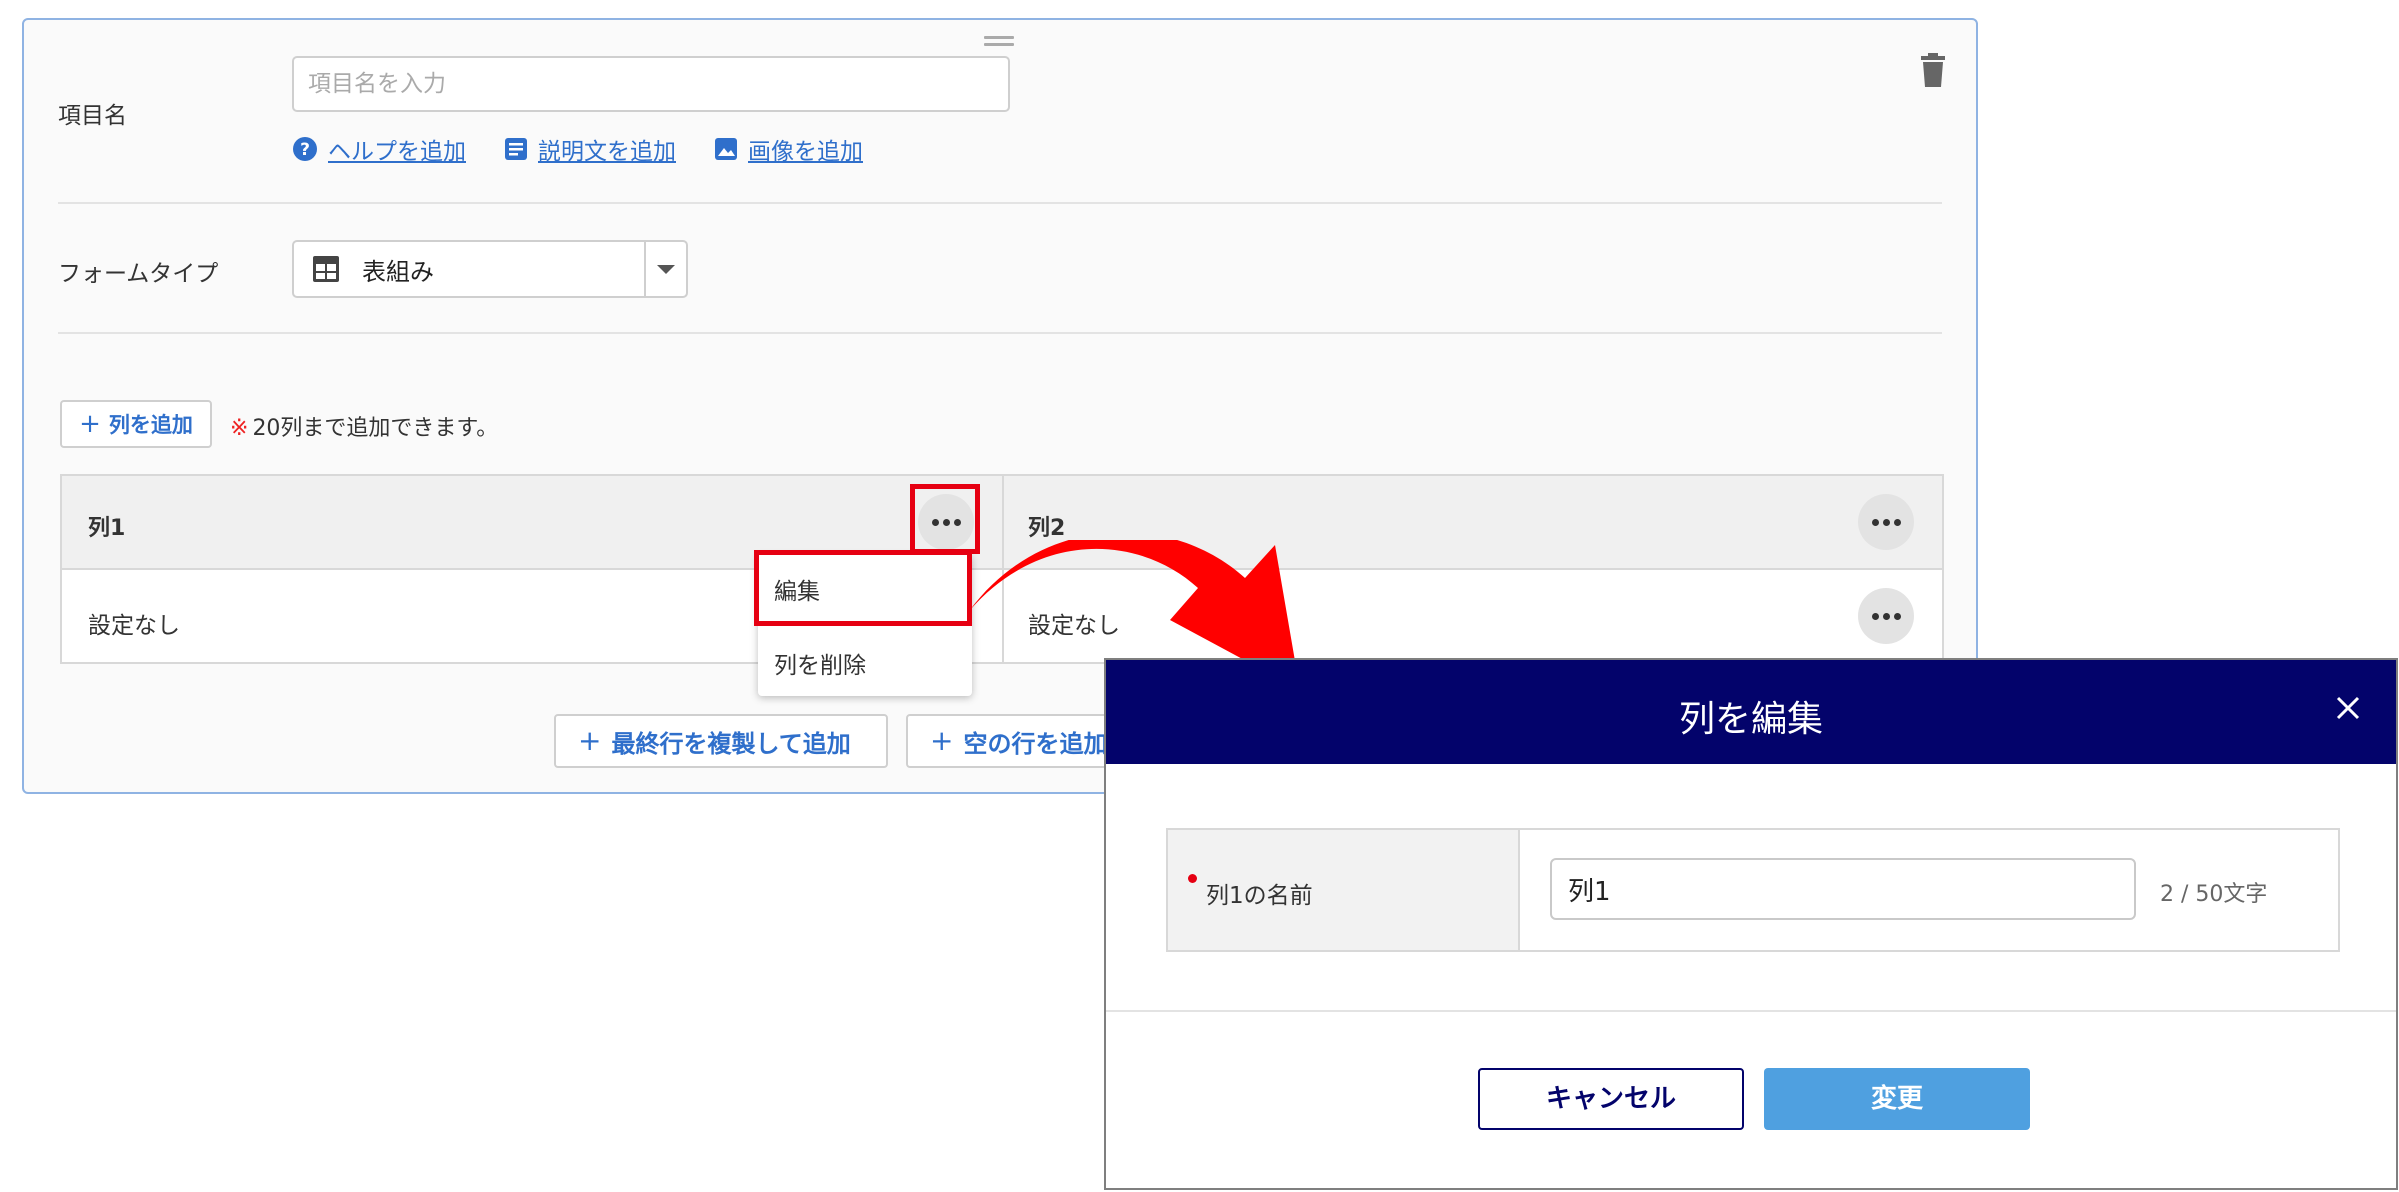  What do you see at coordinates (665, 269) in the screenshot?
I see `chevron-down-icon` at bounding box center [665, 269].